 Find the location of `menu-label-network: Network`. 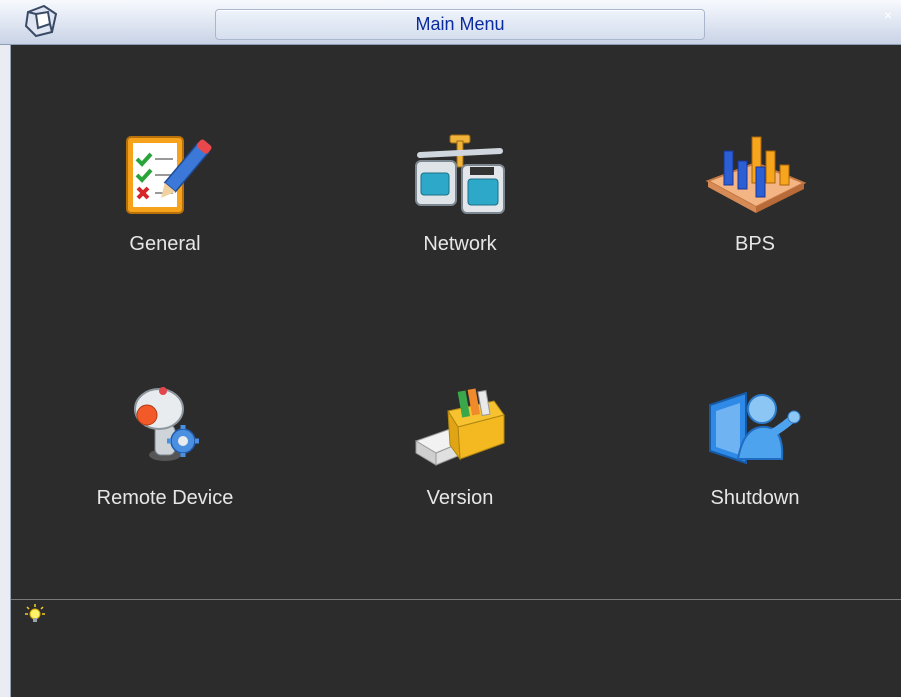

menu-label-network: Network is located at coordinates (460, 244).